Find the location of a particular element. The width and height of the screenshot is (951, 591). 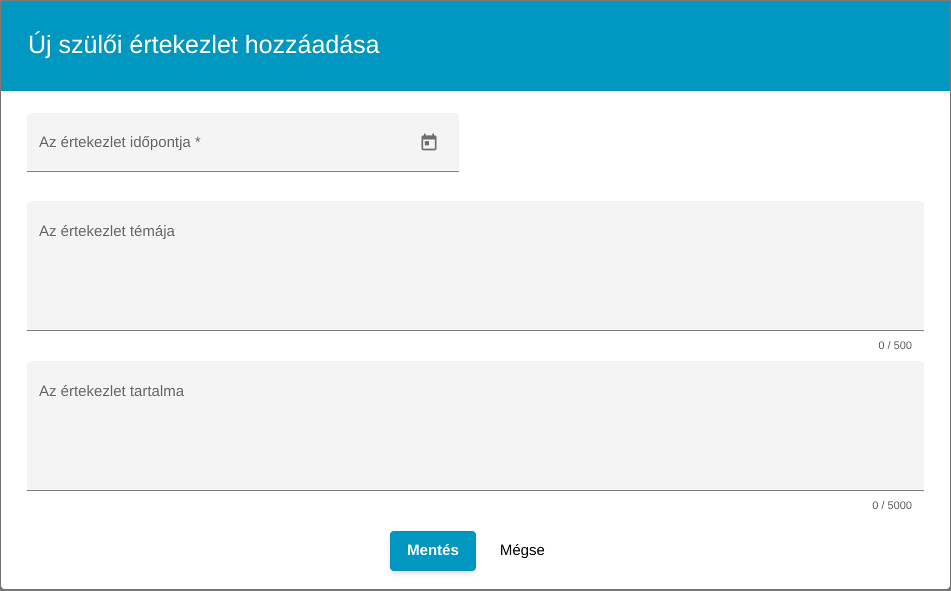

character-counter: 0 / 500 is located at coordinates (895, 346).